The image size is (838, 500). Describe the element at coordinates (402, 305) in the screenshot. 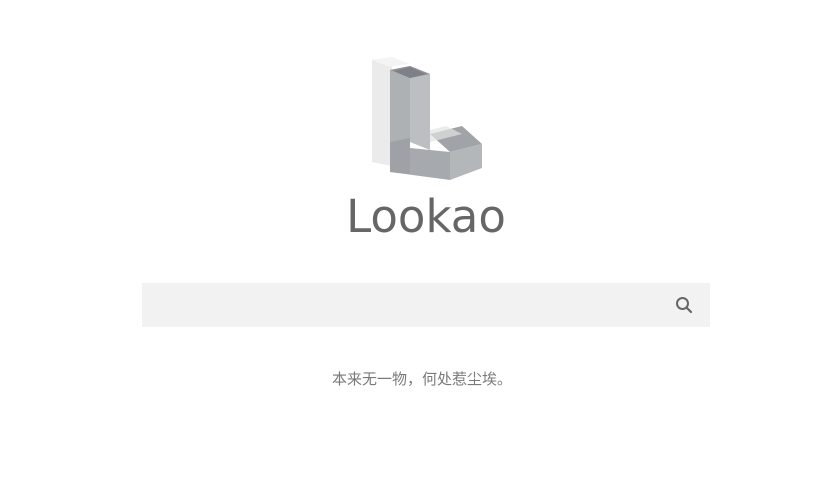

I see `search-input` at that location.